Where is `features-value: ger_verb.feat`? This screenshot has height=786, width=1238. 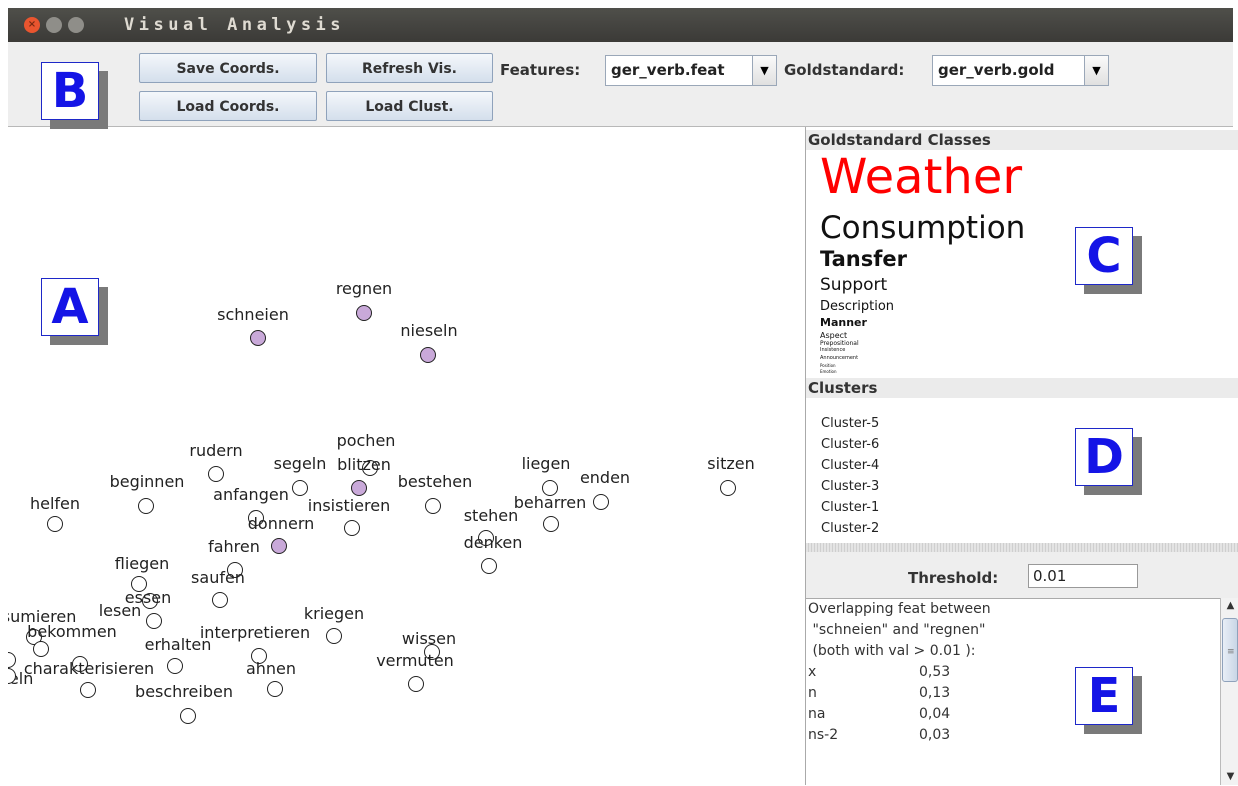 features-value: ger_verb.feat is located at coordinates (668, 70).